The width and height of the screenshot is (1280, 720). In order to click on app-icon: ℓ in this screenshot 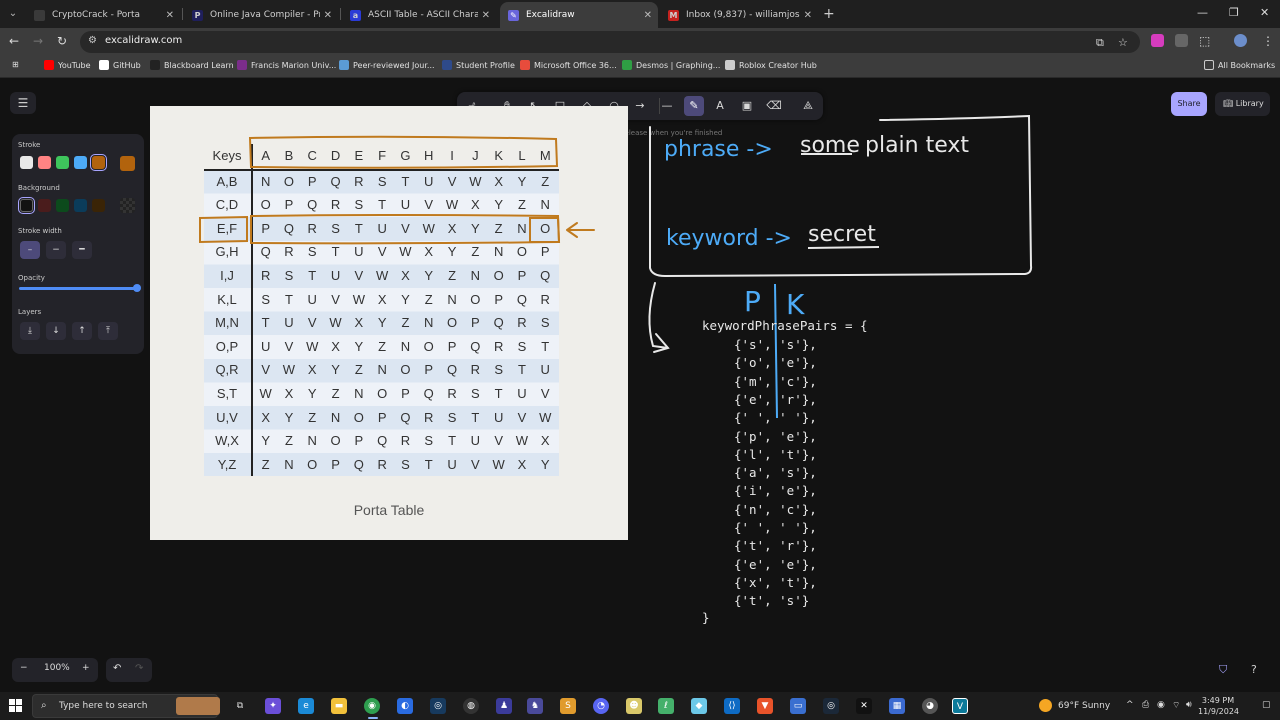, I will do `click(666, 706)`.